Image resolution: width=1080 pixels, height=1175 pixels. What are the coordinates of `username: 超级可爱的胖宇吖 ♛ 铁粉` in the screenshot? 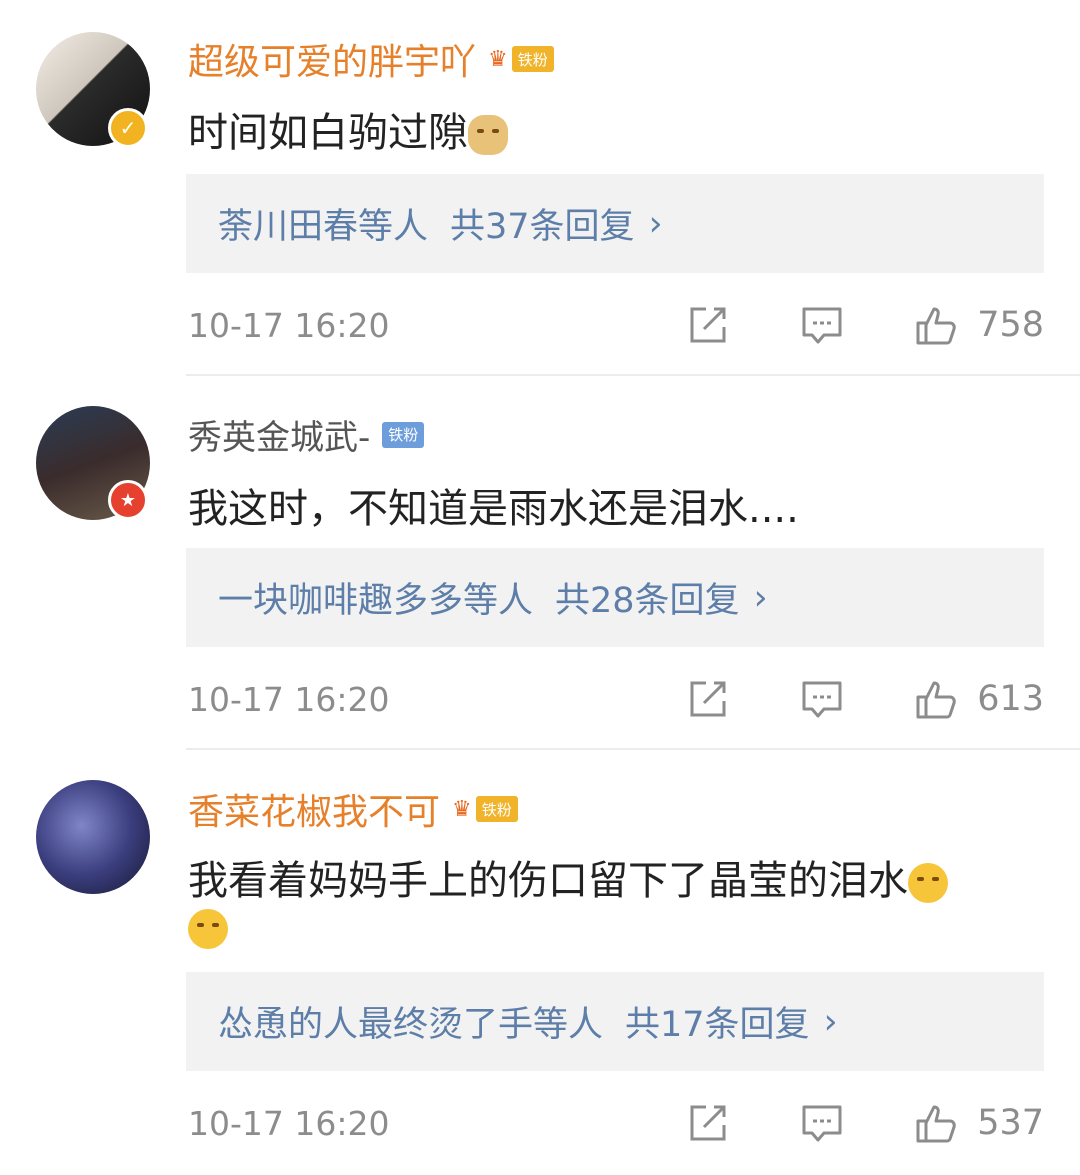 It's located at (371, 59).